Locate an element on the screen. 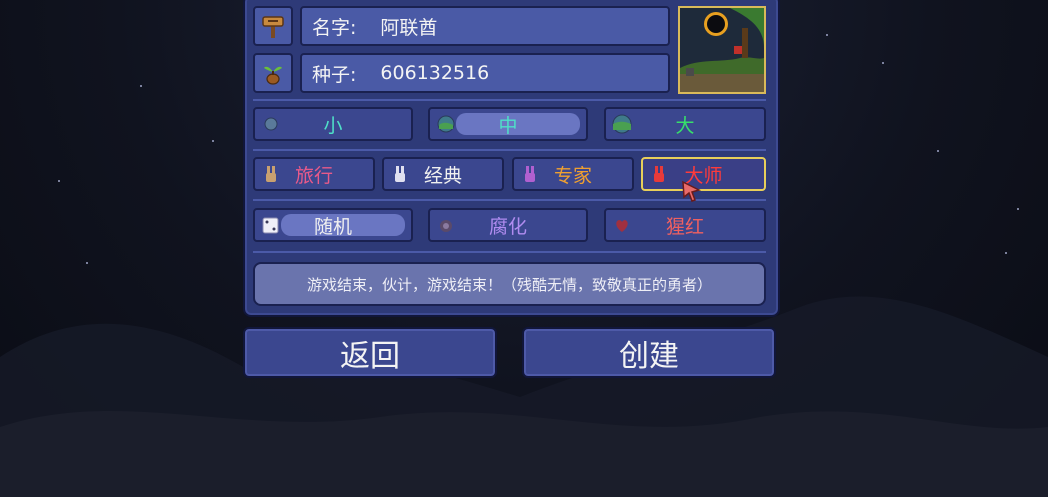 The width and height of the screenshot is (1048, 497). evil-random-button: 随机 is located at coordinates (333, 225).